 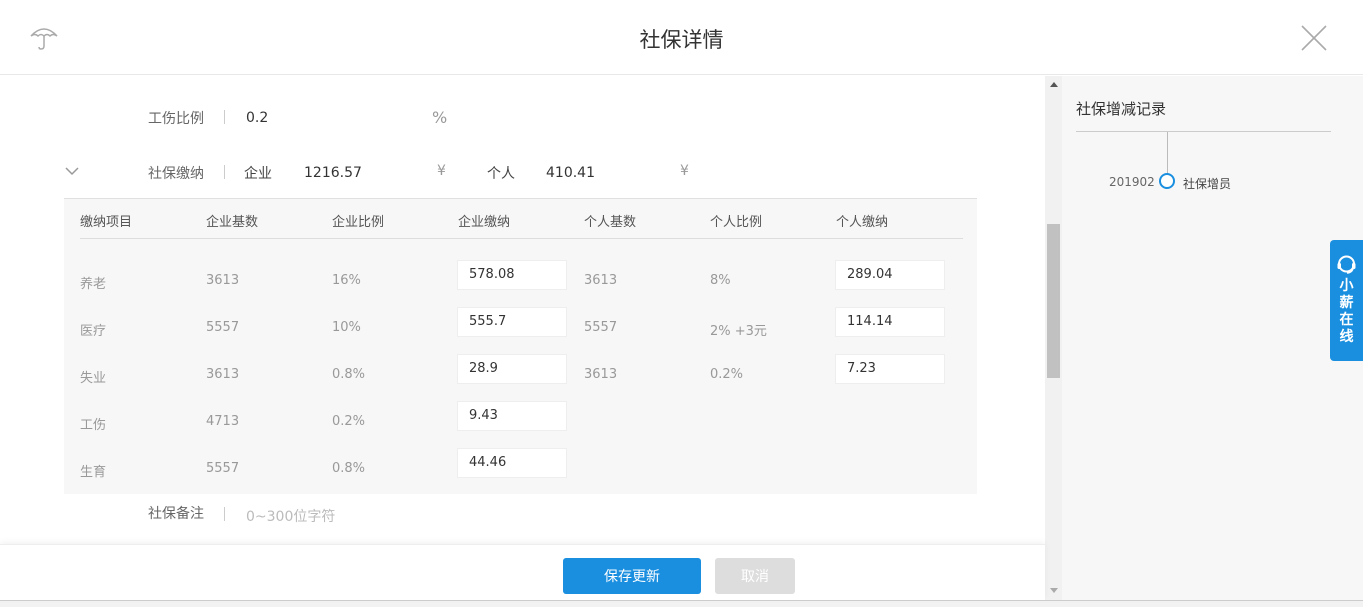 I want to click on record-date: 201902, so click(x=1132, y=182).